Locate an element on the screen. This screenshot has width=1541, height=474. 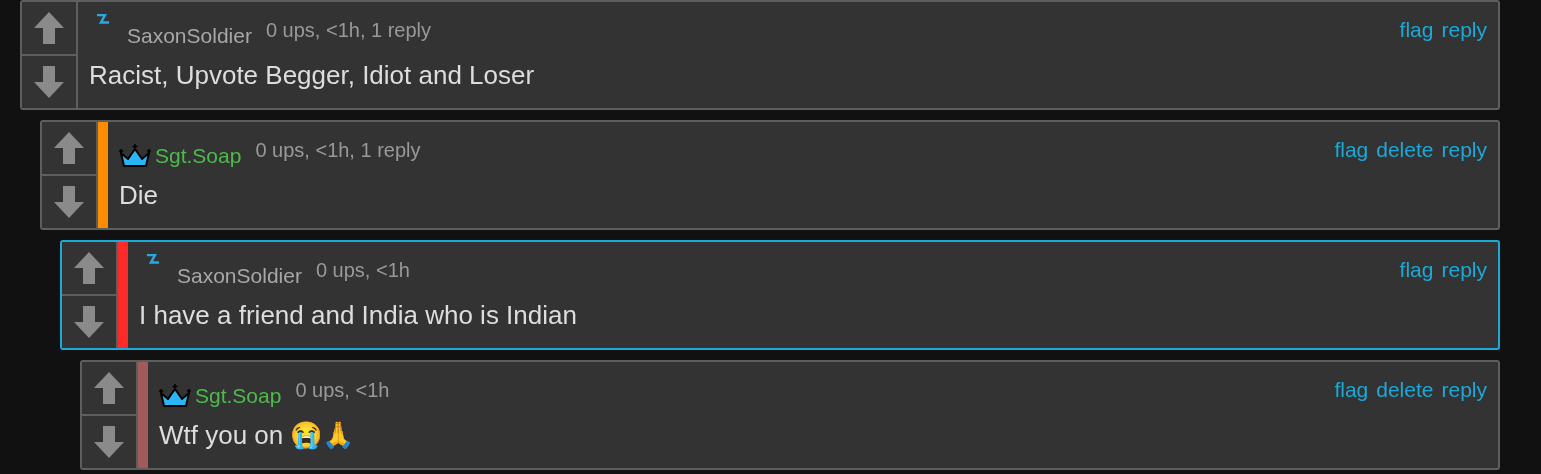
comment-text: Wtf you on 😭🙏 is located at coordinates (257, 435).